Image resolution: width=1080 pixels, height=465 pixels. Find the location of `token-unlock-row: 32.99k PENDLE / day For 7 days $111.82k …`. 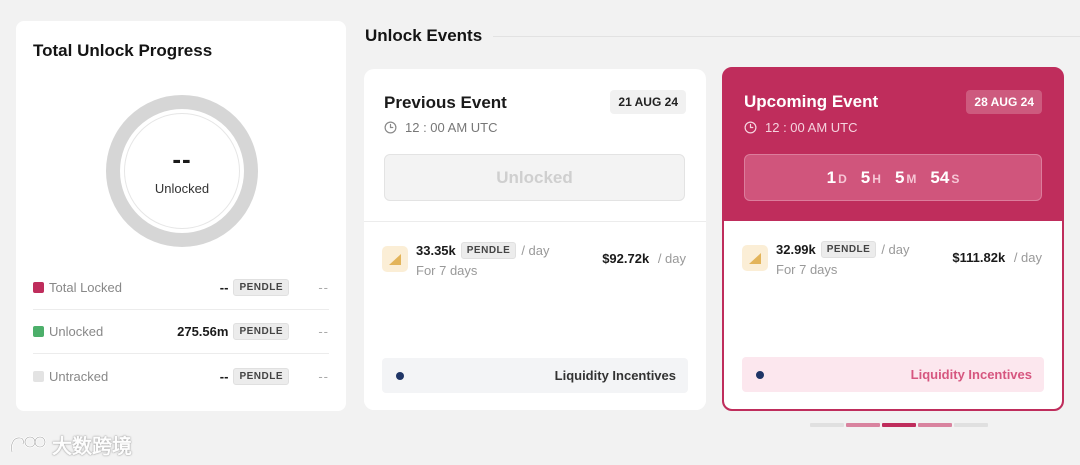

token-unlock-row: 32.99k PENDLE / day For 7 days $111.82k … is located at coordinates (892, 259).